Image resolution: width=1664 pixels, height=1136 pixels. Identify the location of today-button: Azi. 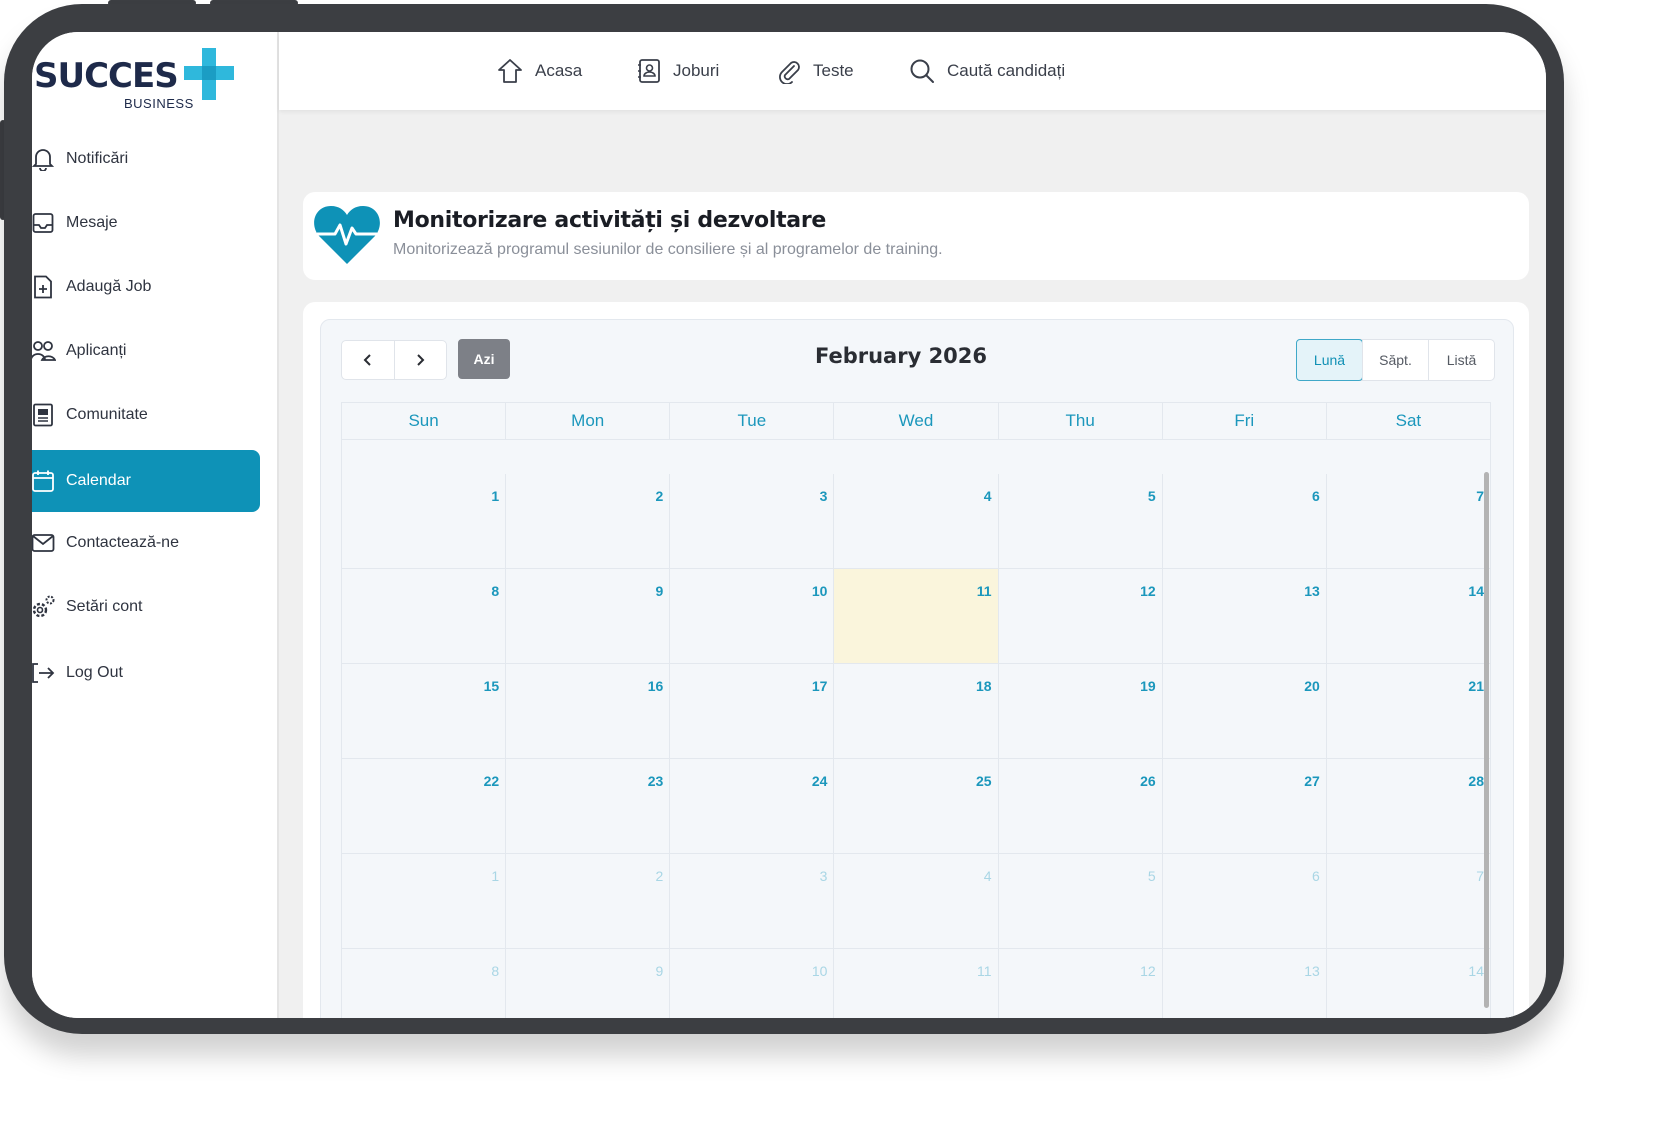
(484, 359).